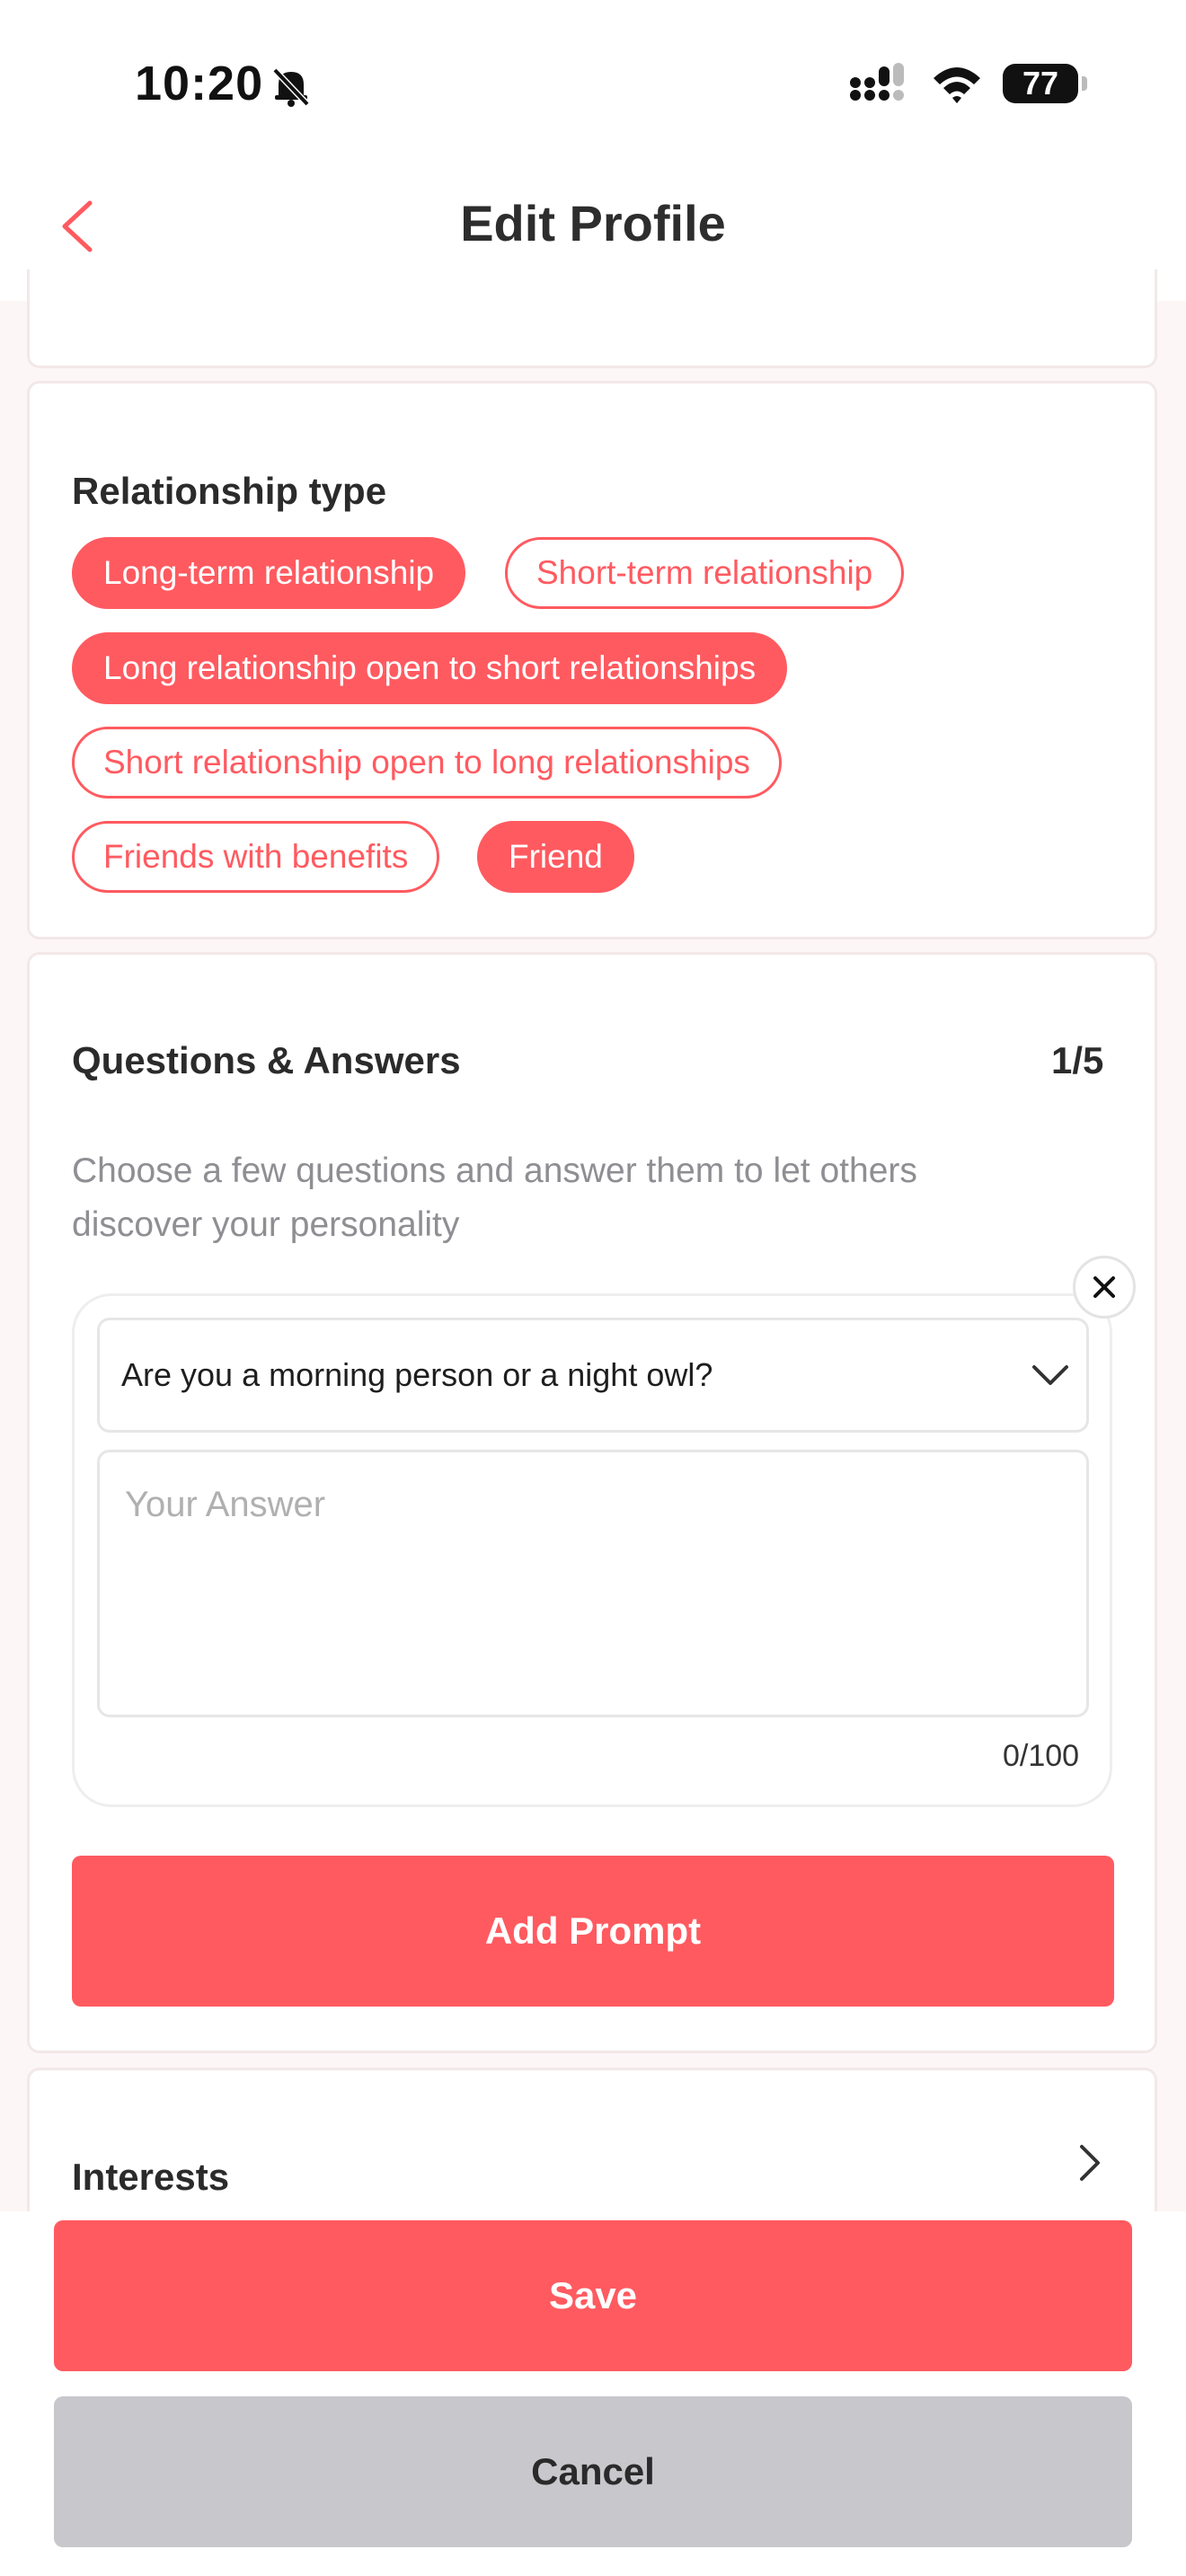  Describe the element at coordinates (417, 1374) in the screenshot. I see `question-select-value: Are you a morning person or a night owl?` at that location.